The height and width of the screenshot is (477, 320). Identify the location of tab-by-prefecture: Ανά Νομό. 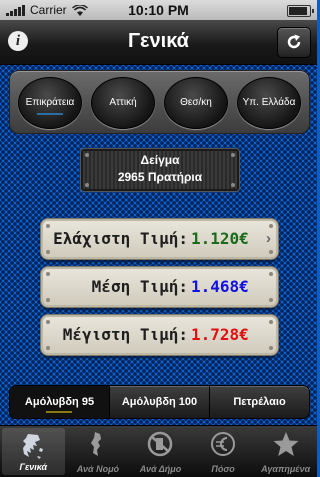
(98, 451).